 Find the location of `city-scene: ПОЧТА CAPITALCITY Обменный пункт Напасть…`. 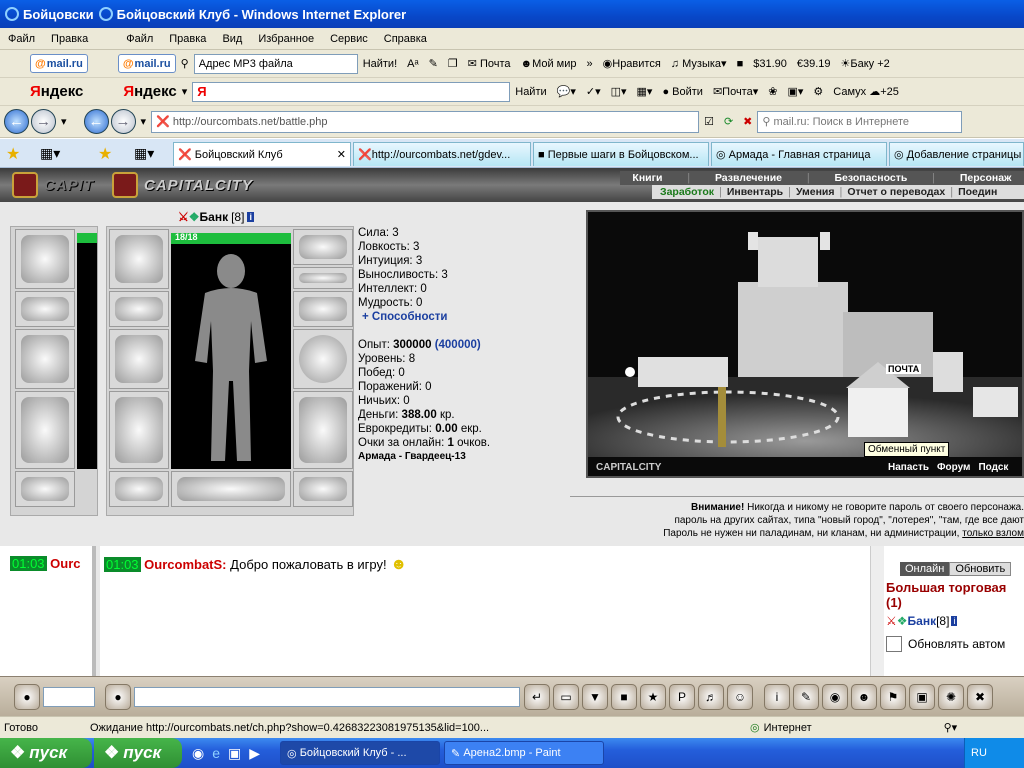

city-scene: ПОЧТА CAPITALCITY Обменный пункт Напасть… is located at coordinates (805, 344).